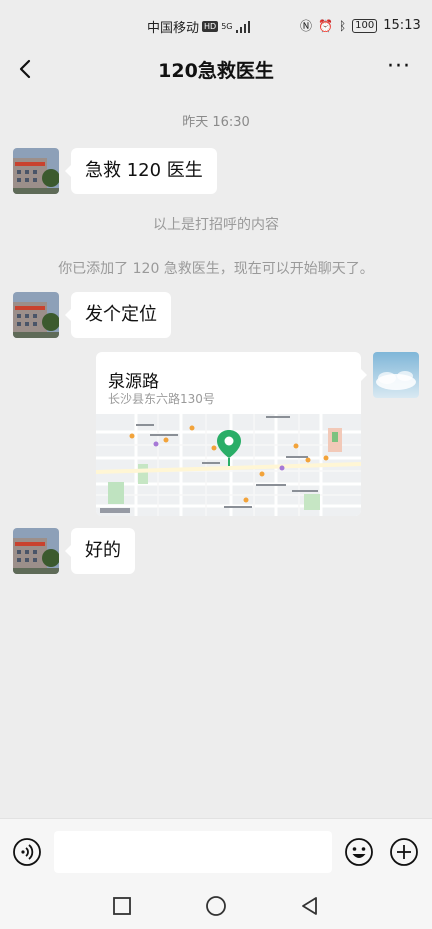 Image resolution: width=432 pixels, height=929 pixels. I want to click on status-right: Ⓝ ⏰ ᛒ 100 15:13, so click(360, 25).